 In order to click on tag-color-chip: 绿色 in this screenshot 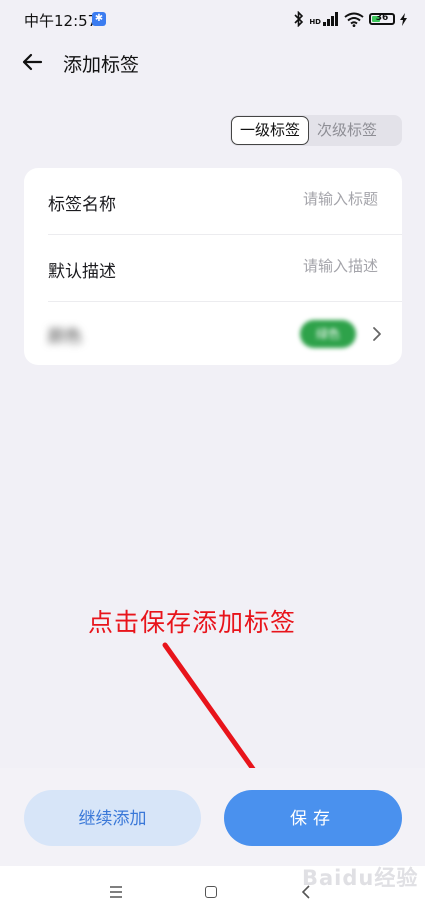, I will do `click(328, 334)`.